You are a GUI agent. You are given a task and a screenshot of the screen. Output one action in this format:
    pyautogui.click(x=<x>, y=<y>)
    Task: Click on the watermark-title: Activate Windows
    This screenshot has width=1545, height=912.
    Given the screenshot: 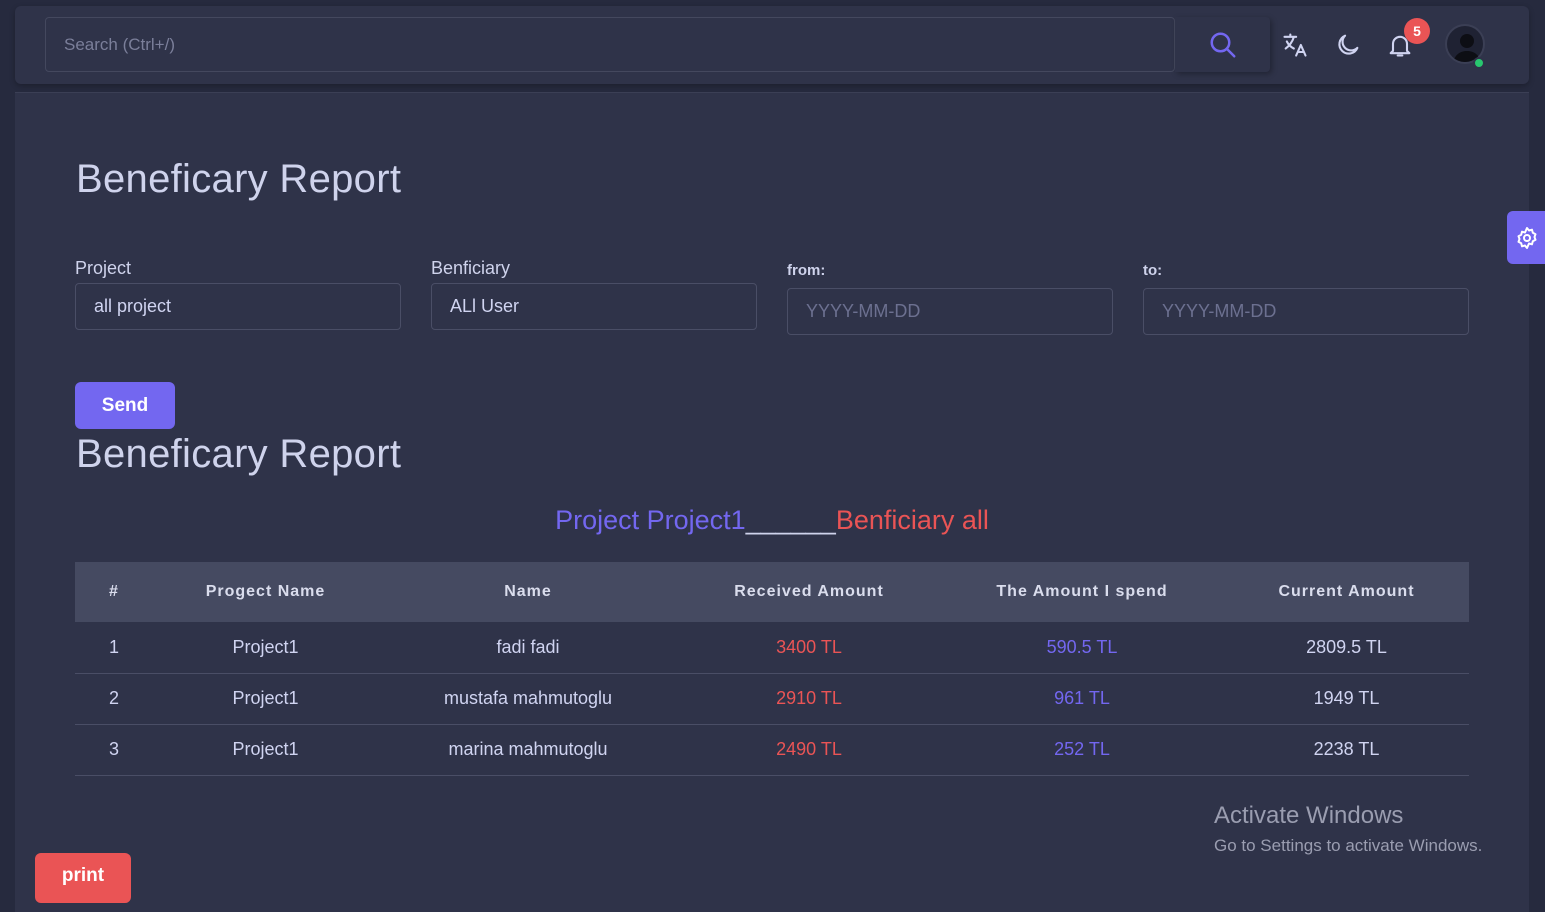 What is the action you would take?
    pyautogui.click(x=1309, y=815)
    